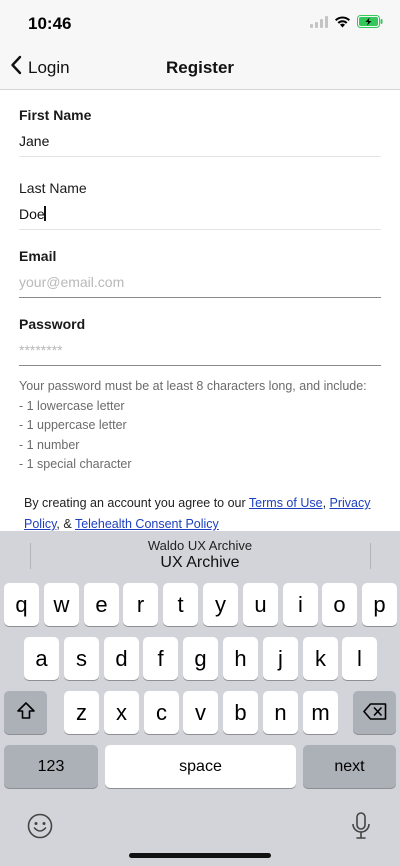 This screenshot has height=866, width=400. What do you see at coordinates (81, 712) in the screenshot?
I see `key-z: z` at bounding box center [81, 712].